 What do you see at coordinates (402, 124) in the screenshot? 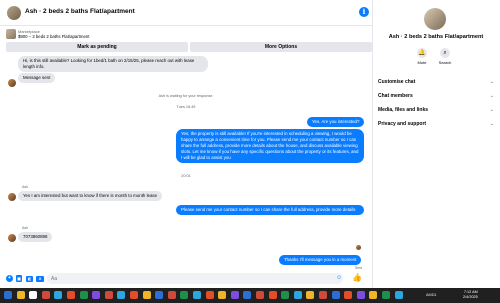
I see `row-label: Privacy and support` at bounding box center [402, 124].